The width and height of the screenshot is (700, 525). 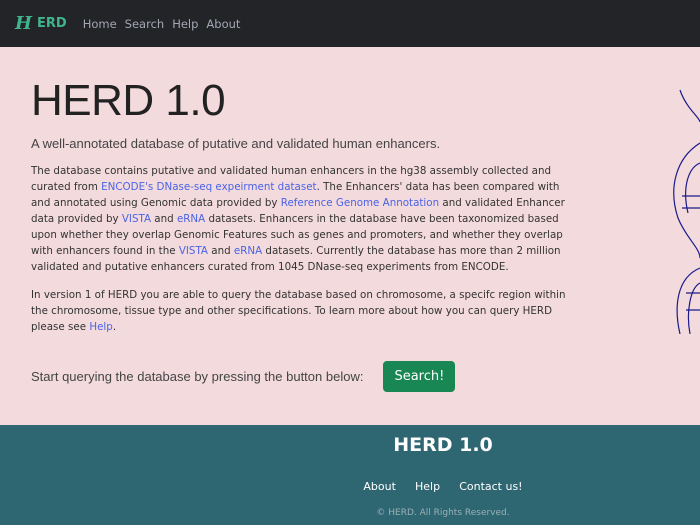 I want to click on nav-search: Search, so click(x=145, y=24).